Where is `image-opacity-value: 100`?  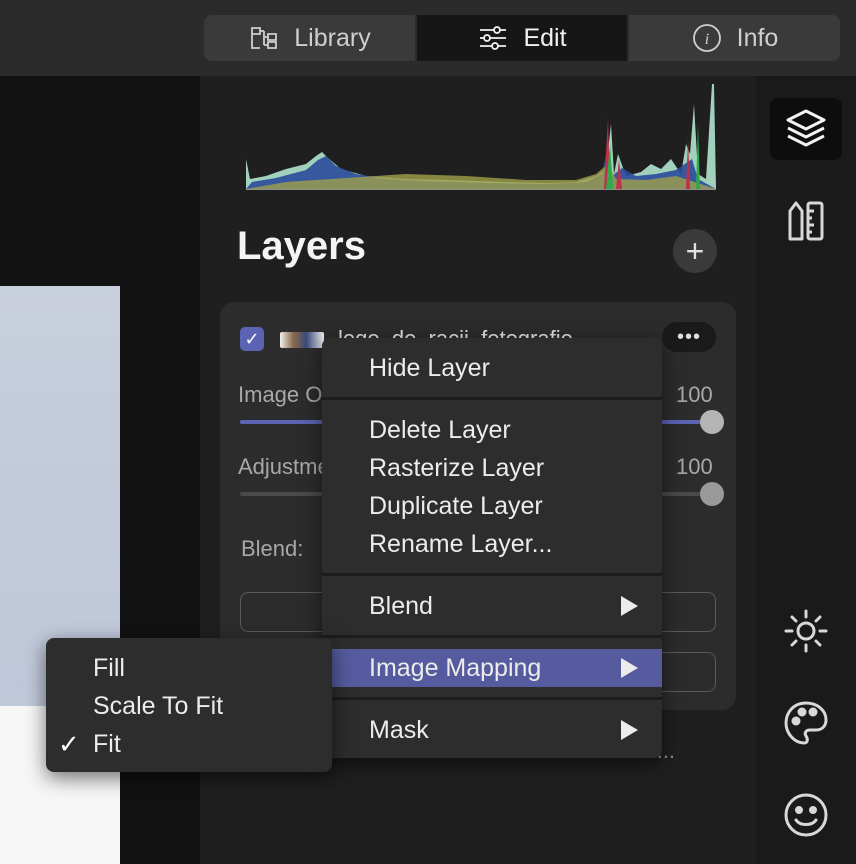 image-opacity-value: 100 is located at coordinates (694, 394).